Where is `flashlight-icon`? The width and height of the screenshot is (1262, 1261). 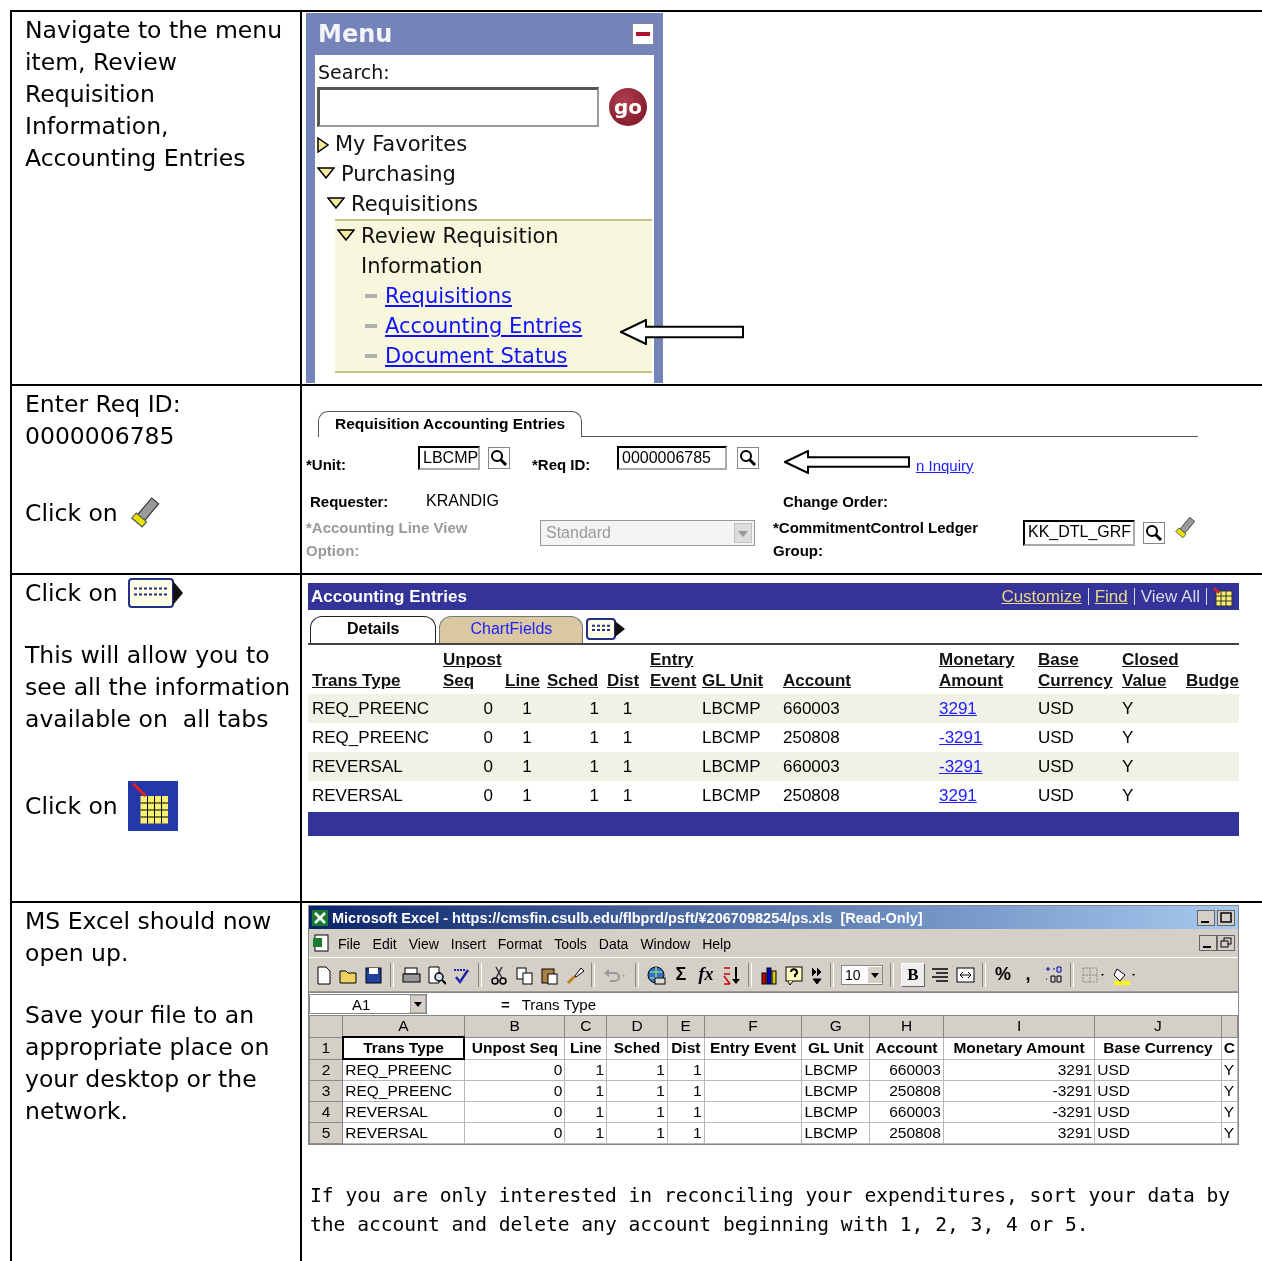
flashlight-icon is located at coordinates (1185, 528).